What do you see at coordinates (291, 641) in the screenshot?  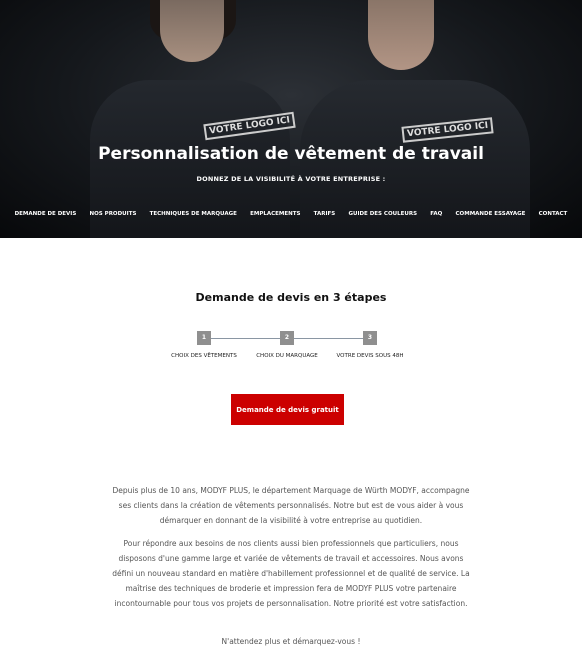 I see `closing-paragraph: N'attendez plus et démarquez-vous !` at bounding box center [291, 641].